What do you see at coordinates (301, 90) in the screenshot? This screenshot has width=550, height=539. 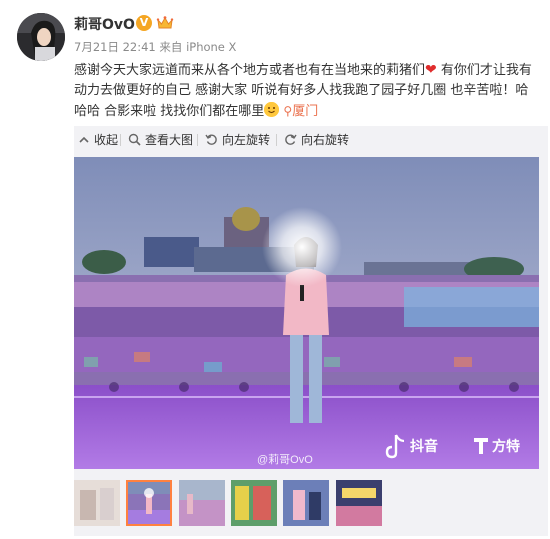 I see `post-line-2: 动力去做更好的自己 感谢大家 听说有好多人找我跑了园子好几圈 也辛苦啦！哈` at bounding box center [301, 90].